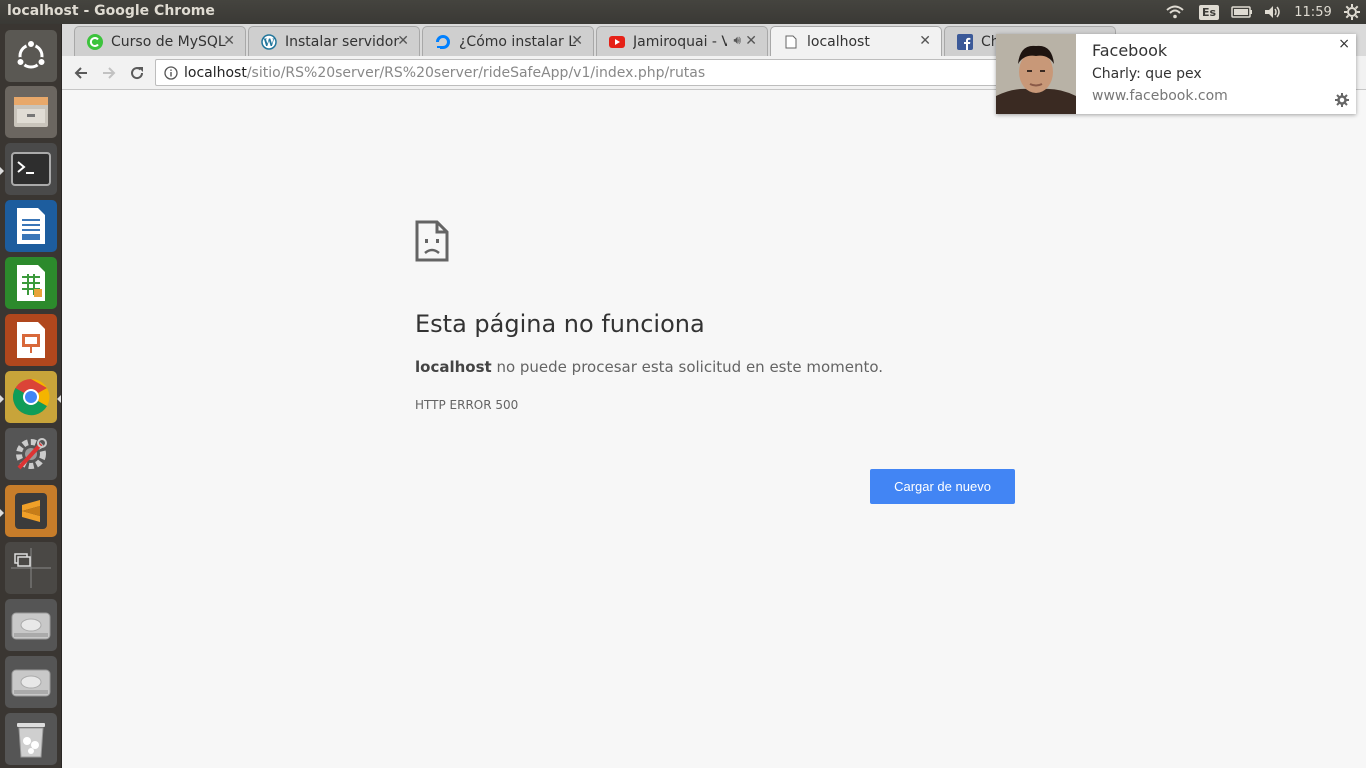  Describe the element at coordinates (31, 112) in the screenshot. I see `files-icon` at that location.